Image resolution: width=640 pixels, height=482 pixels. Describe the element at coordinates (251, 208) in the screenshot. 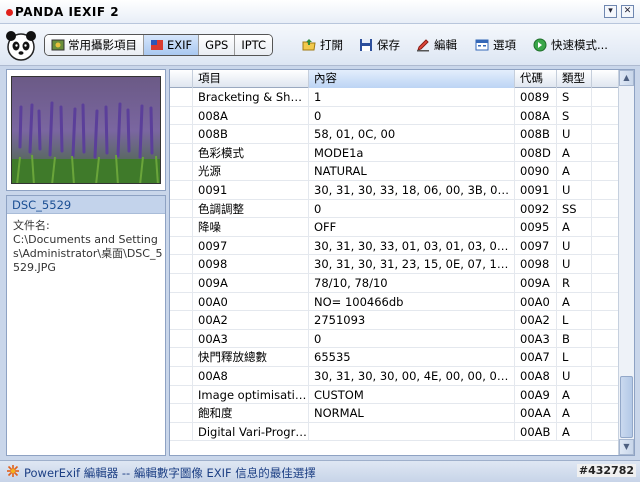

I see `item-cell: 色調調整` at that location.